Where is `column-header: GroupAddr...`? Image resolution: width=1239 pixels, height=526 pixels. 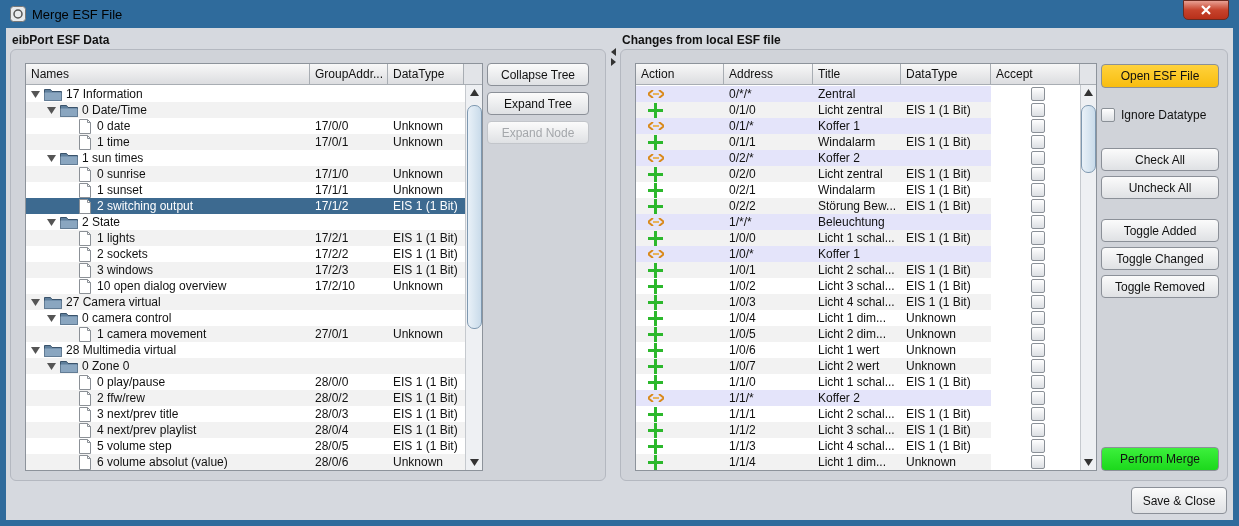
column-header: GroupAddr... is located at coordinates (349, 74).